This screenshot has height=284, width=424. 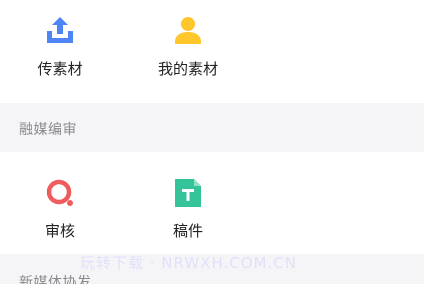 What do you see at coordinates (55, 279) in the screenshot?
I see `section-title-new-media: 新媒体协发` at bounding box center [55, 279].